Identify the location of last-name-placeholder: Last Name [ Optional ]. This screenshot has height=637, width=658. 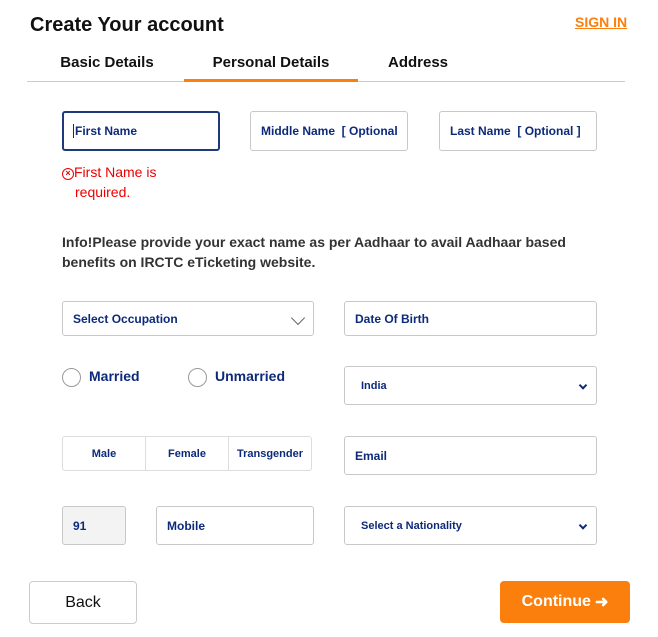
(515, 131).